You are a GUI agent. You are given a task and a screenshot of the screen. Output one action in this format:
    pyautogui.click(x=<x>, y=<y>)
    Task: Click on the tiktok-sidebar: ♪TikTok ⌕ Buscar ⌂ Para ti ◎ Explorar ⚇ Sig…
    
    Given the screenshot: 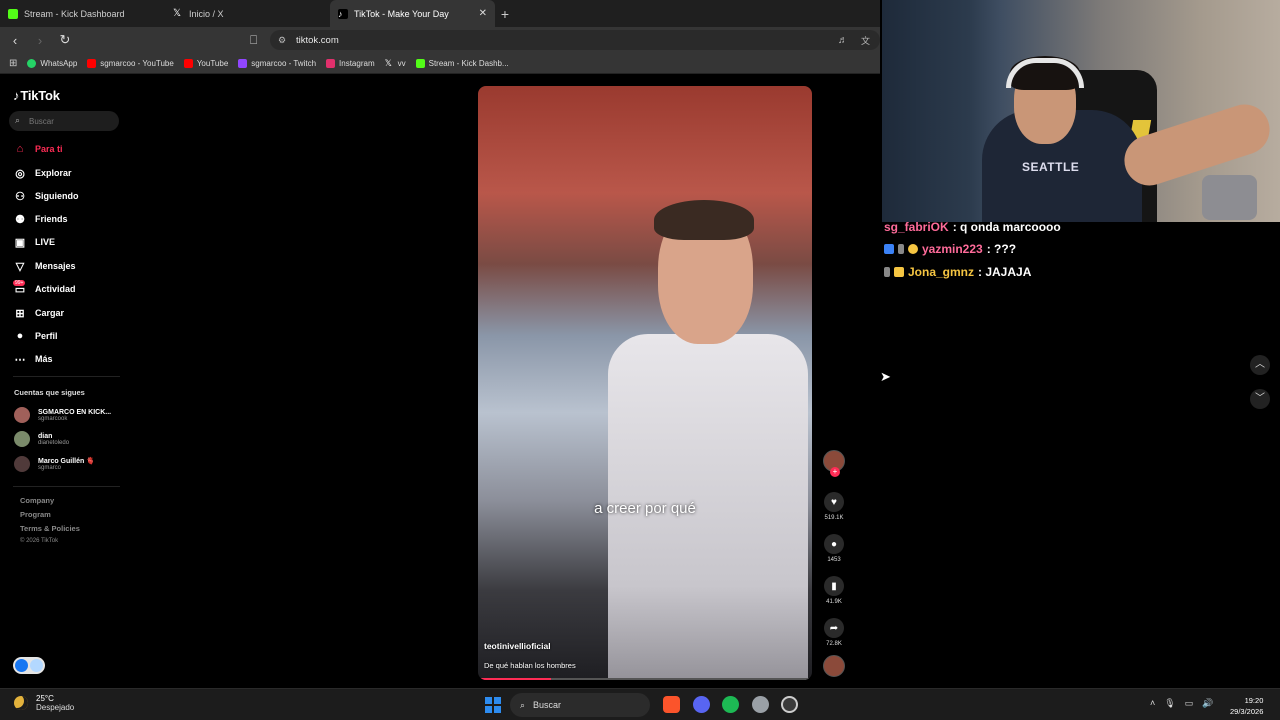 What is the action you would take?
    pyautogui.click(x=62, y=381)
    